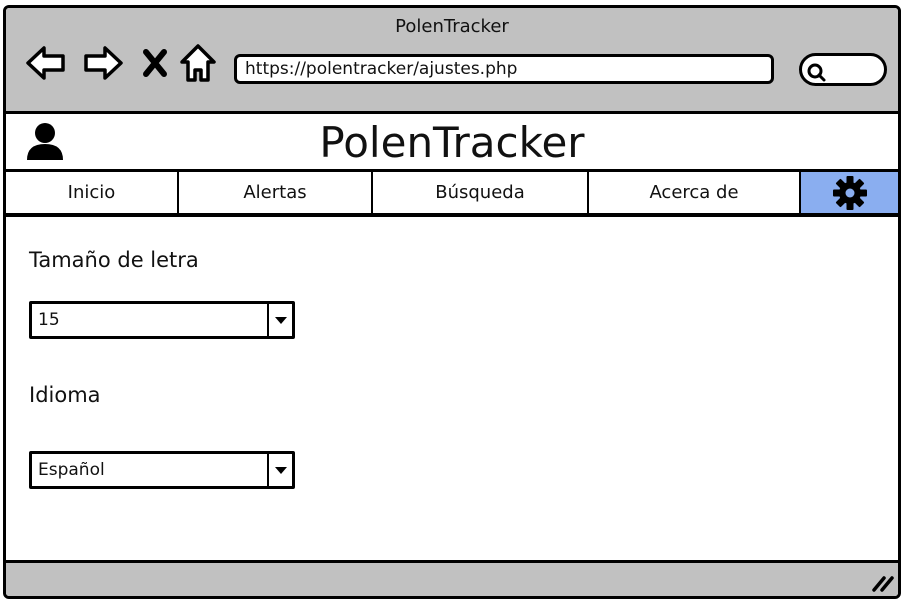 The width and height of the screenshot is (909, 608). Describe the element at coordinates (49, 320) in the screenshot. I see `font-size-value: 15` at that location.